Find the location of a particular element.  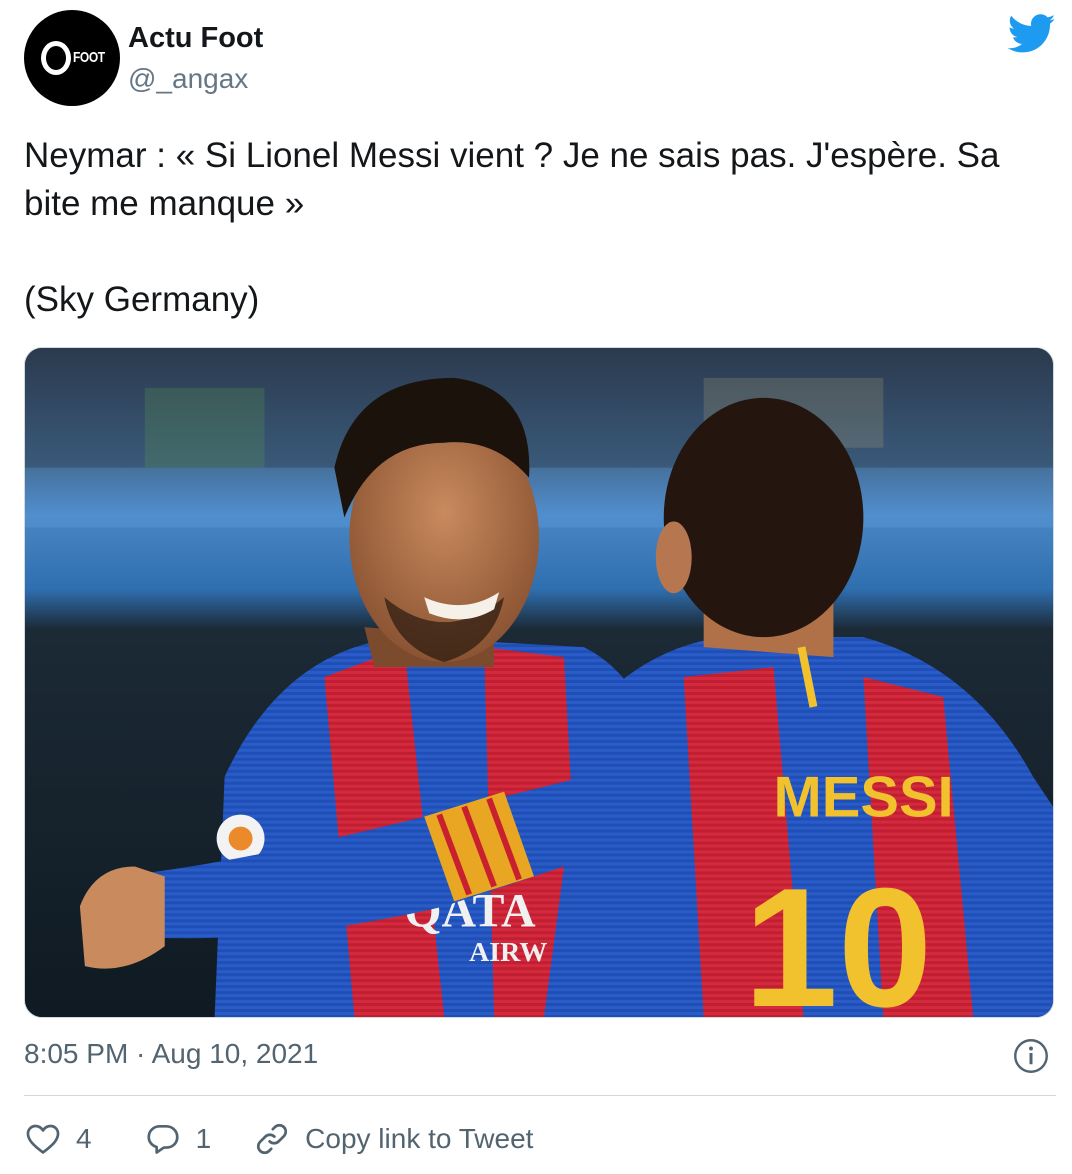

like-button: 4 is located at coordinates (58, 1139).